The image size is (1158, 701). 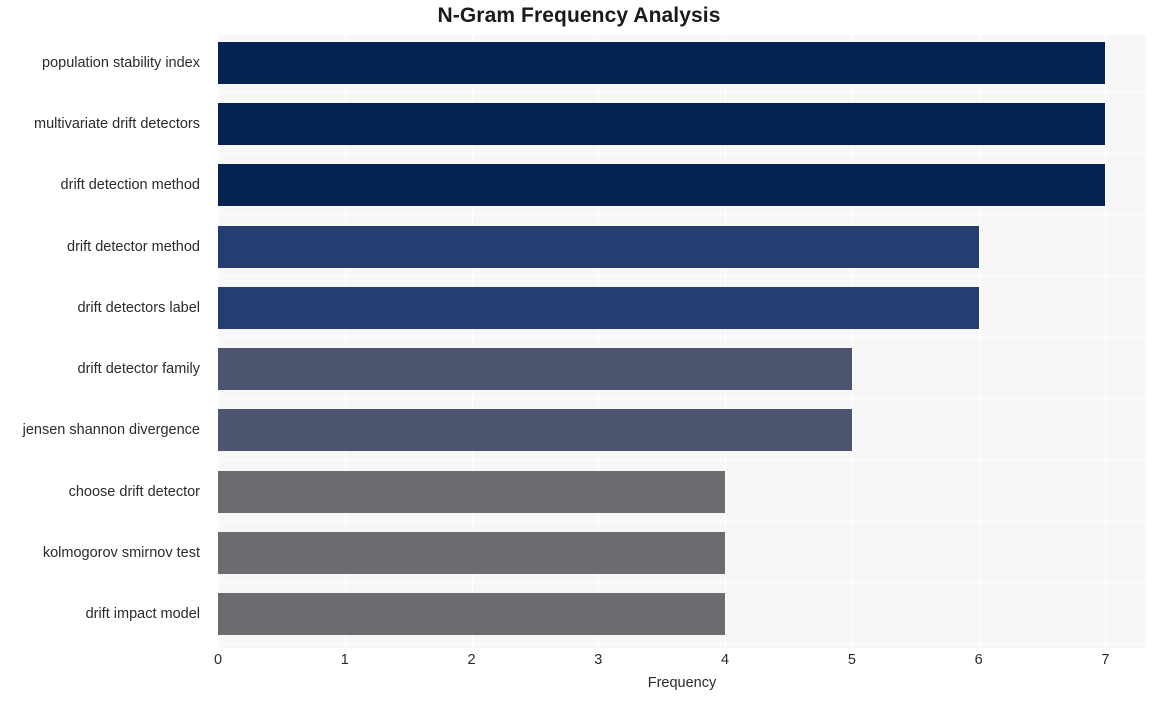 I want to click on y-axis-label: kolmogorov smirnov test, so click(x=121, y=553).